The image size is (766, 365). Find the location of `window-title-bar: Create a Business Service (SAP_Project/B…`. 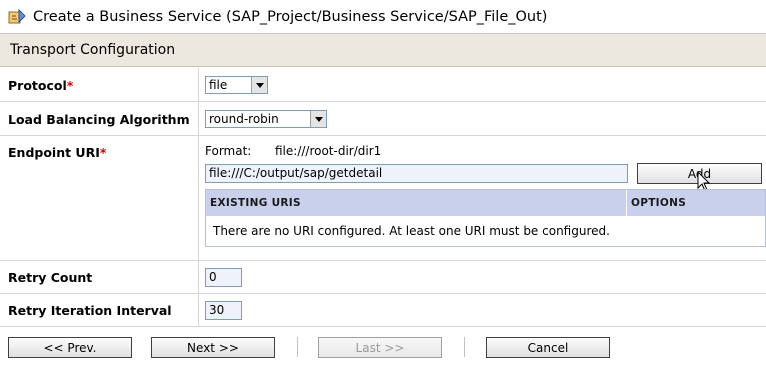

window-title-bar: Create a Business Service (SAP_Project/B… is located at coordinates (383, 17).